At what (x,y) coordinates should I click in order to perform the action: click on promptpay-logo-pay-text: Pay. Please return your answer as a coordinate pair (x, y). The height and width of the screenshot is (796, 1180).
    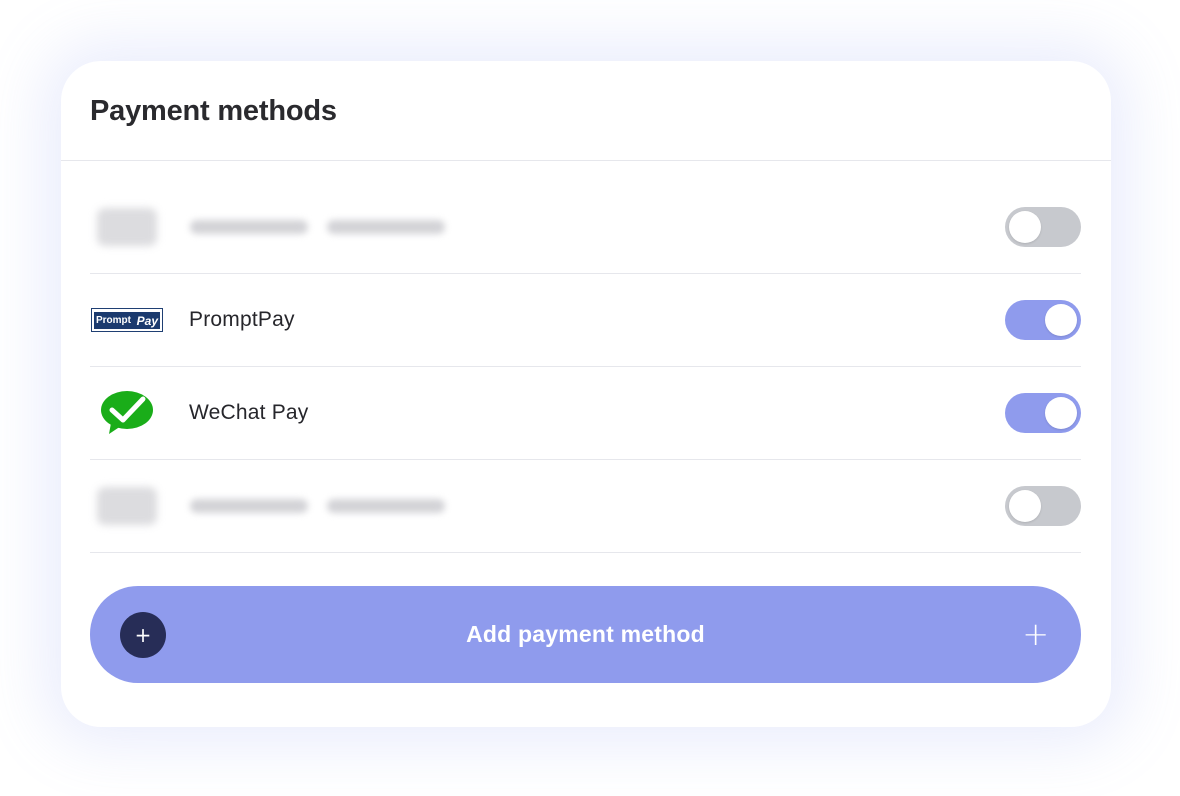
    Looking at the image, I should click on (147, 320).